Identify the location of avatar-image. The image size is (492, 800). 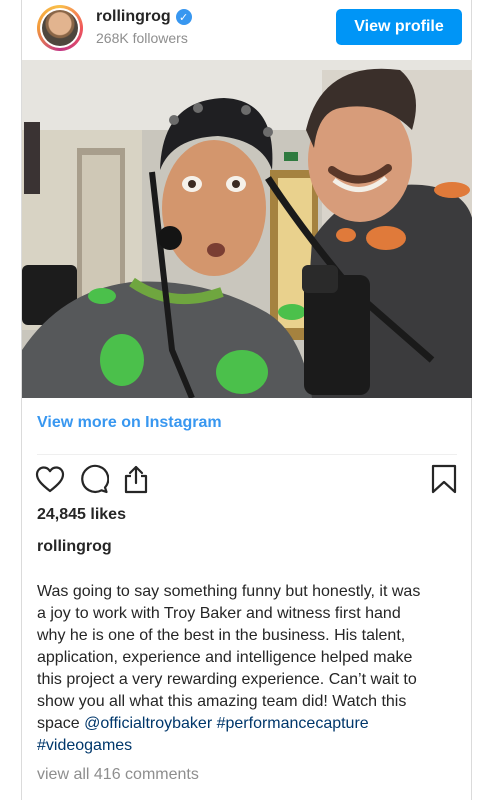
(60, 28).